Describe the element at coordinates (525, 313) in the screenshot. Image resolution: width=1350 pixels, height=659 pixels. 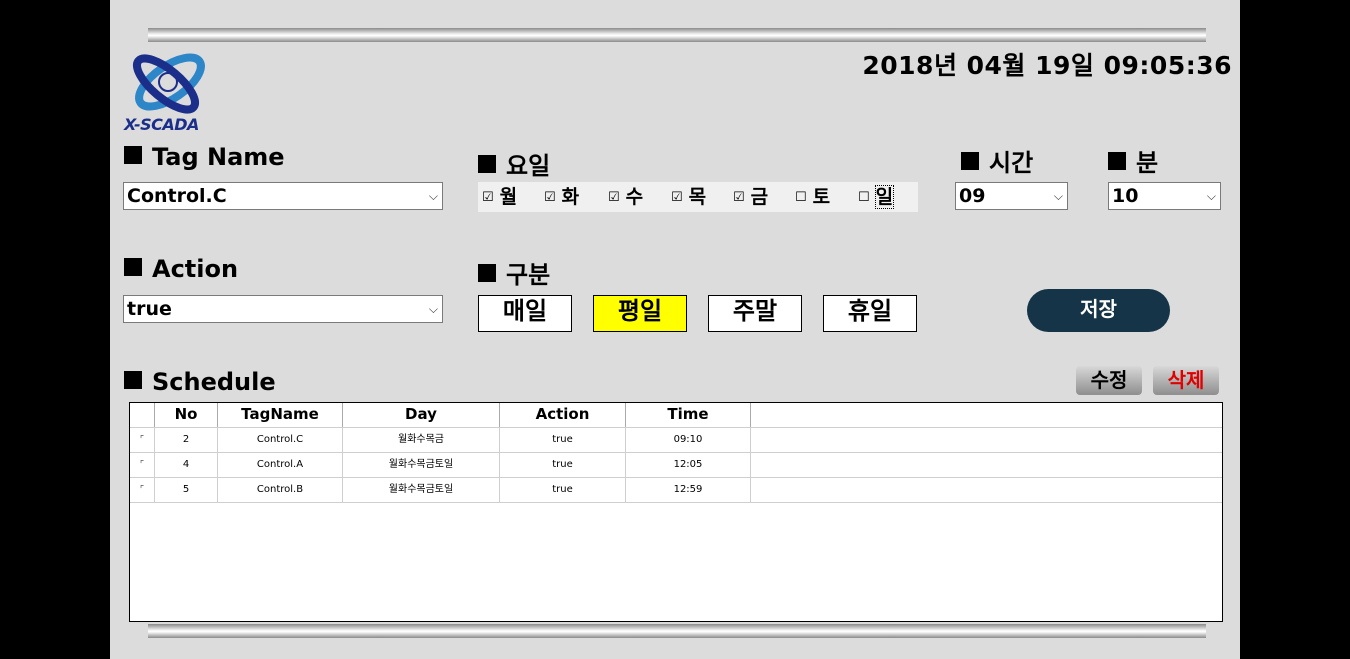
I see `category-button: 매일` at that location.